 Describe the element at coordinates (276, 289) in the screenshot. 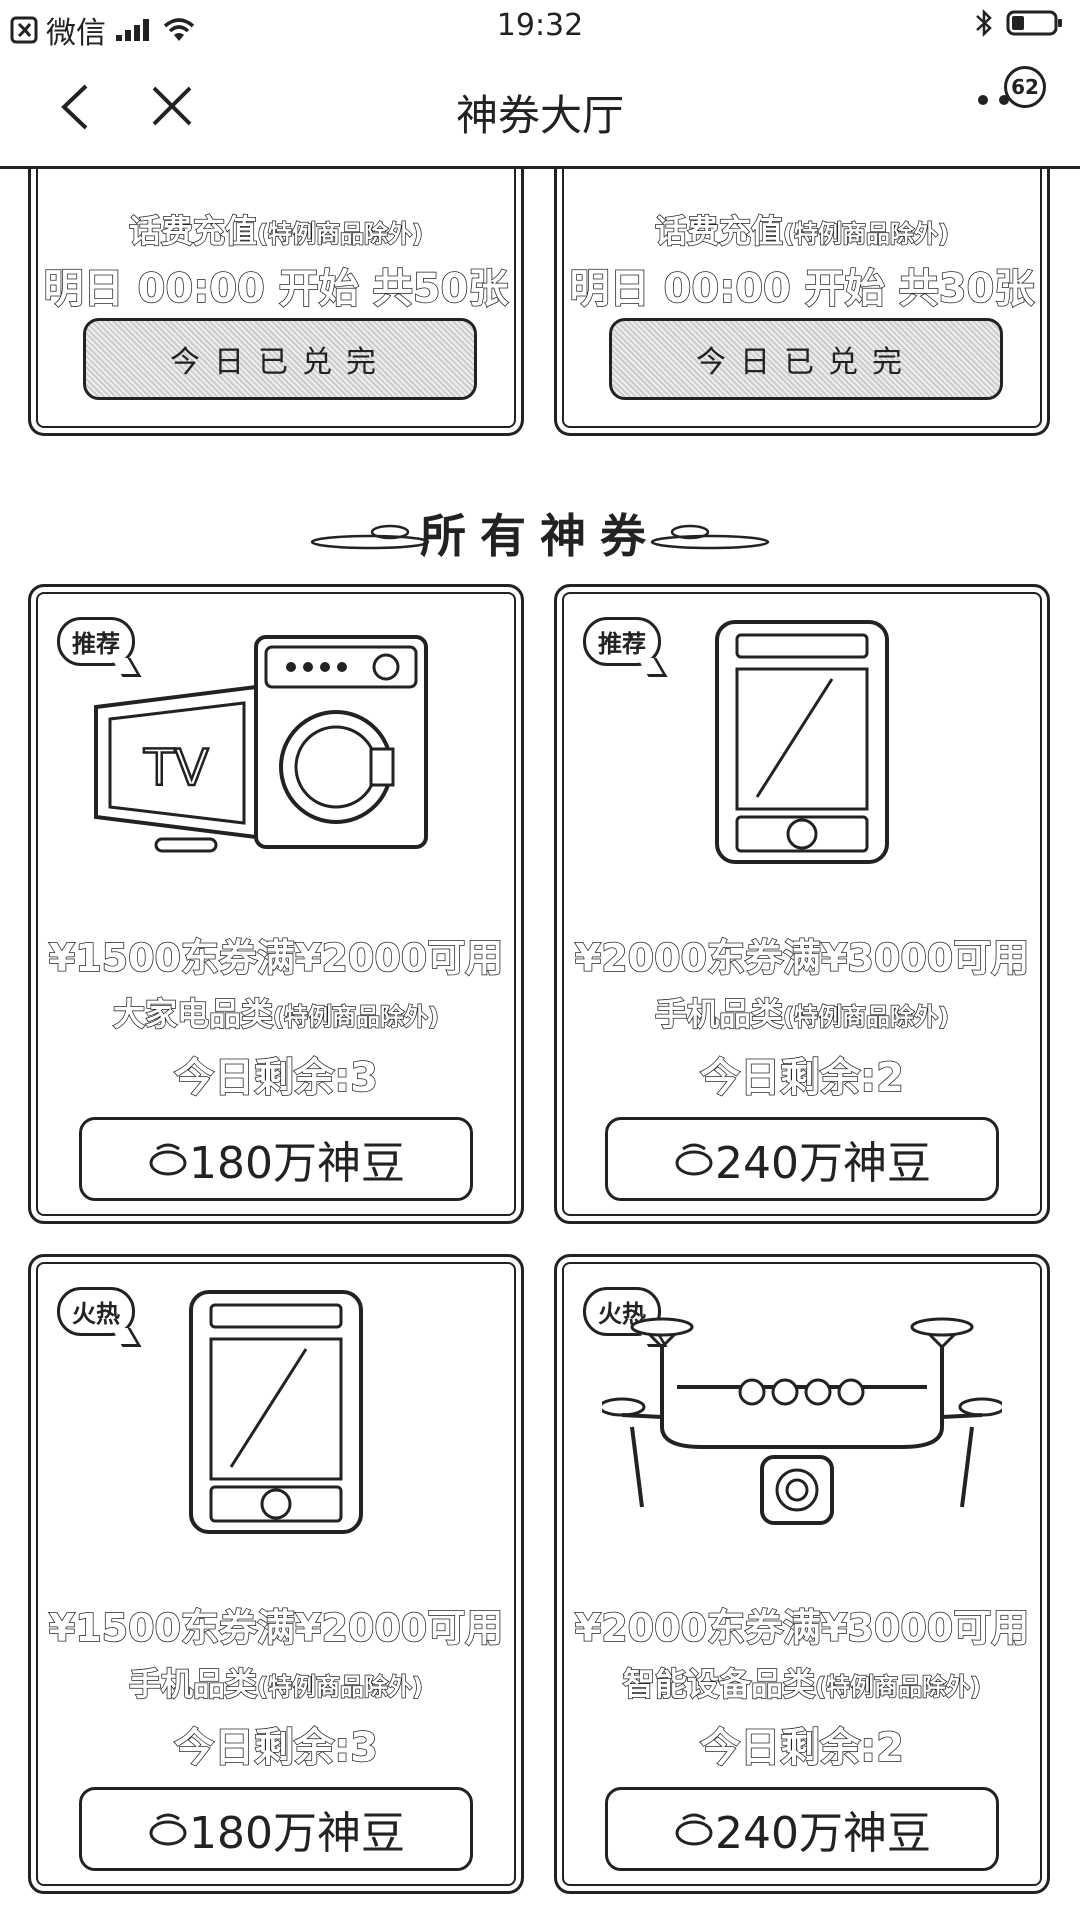

I see `start-info: 明日 00:00 开始 共50张` at that location.